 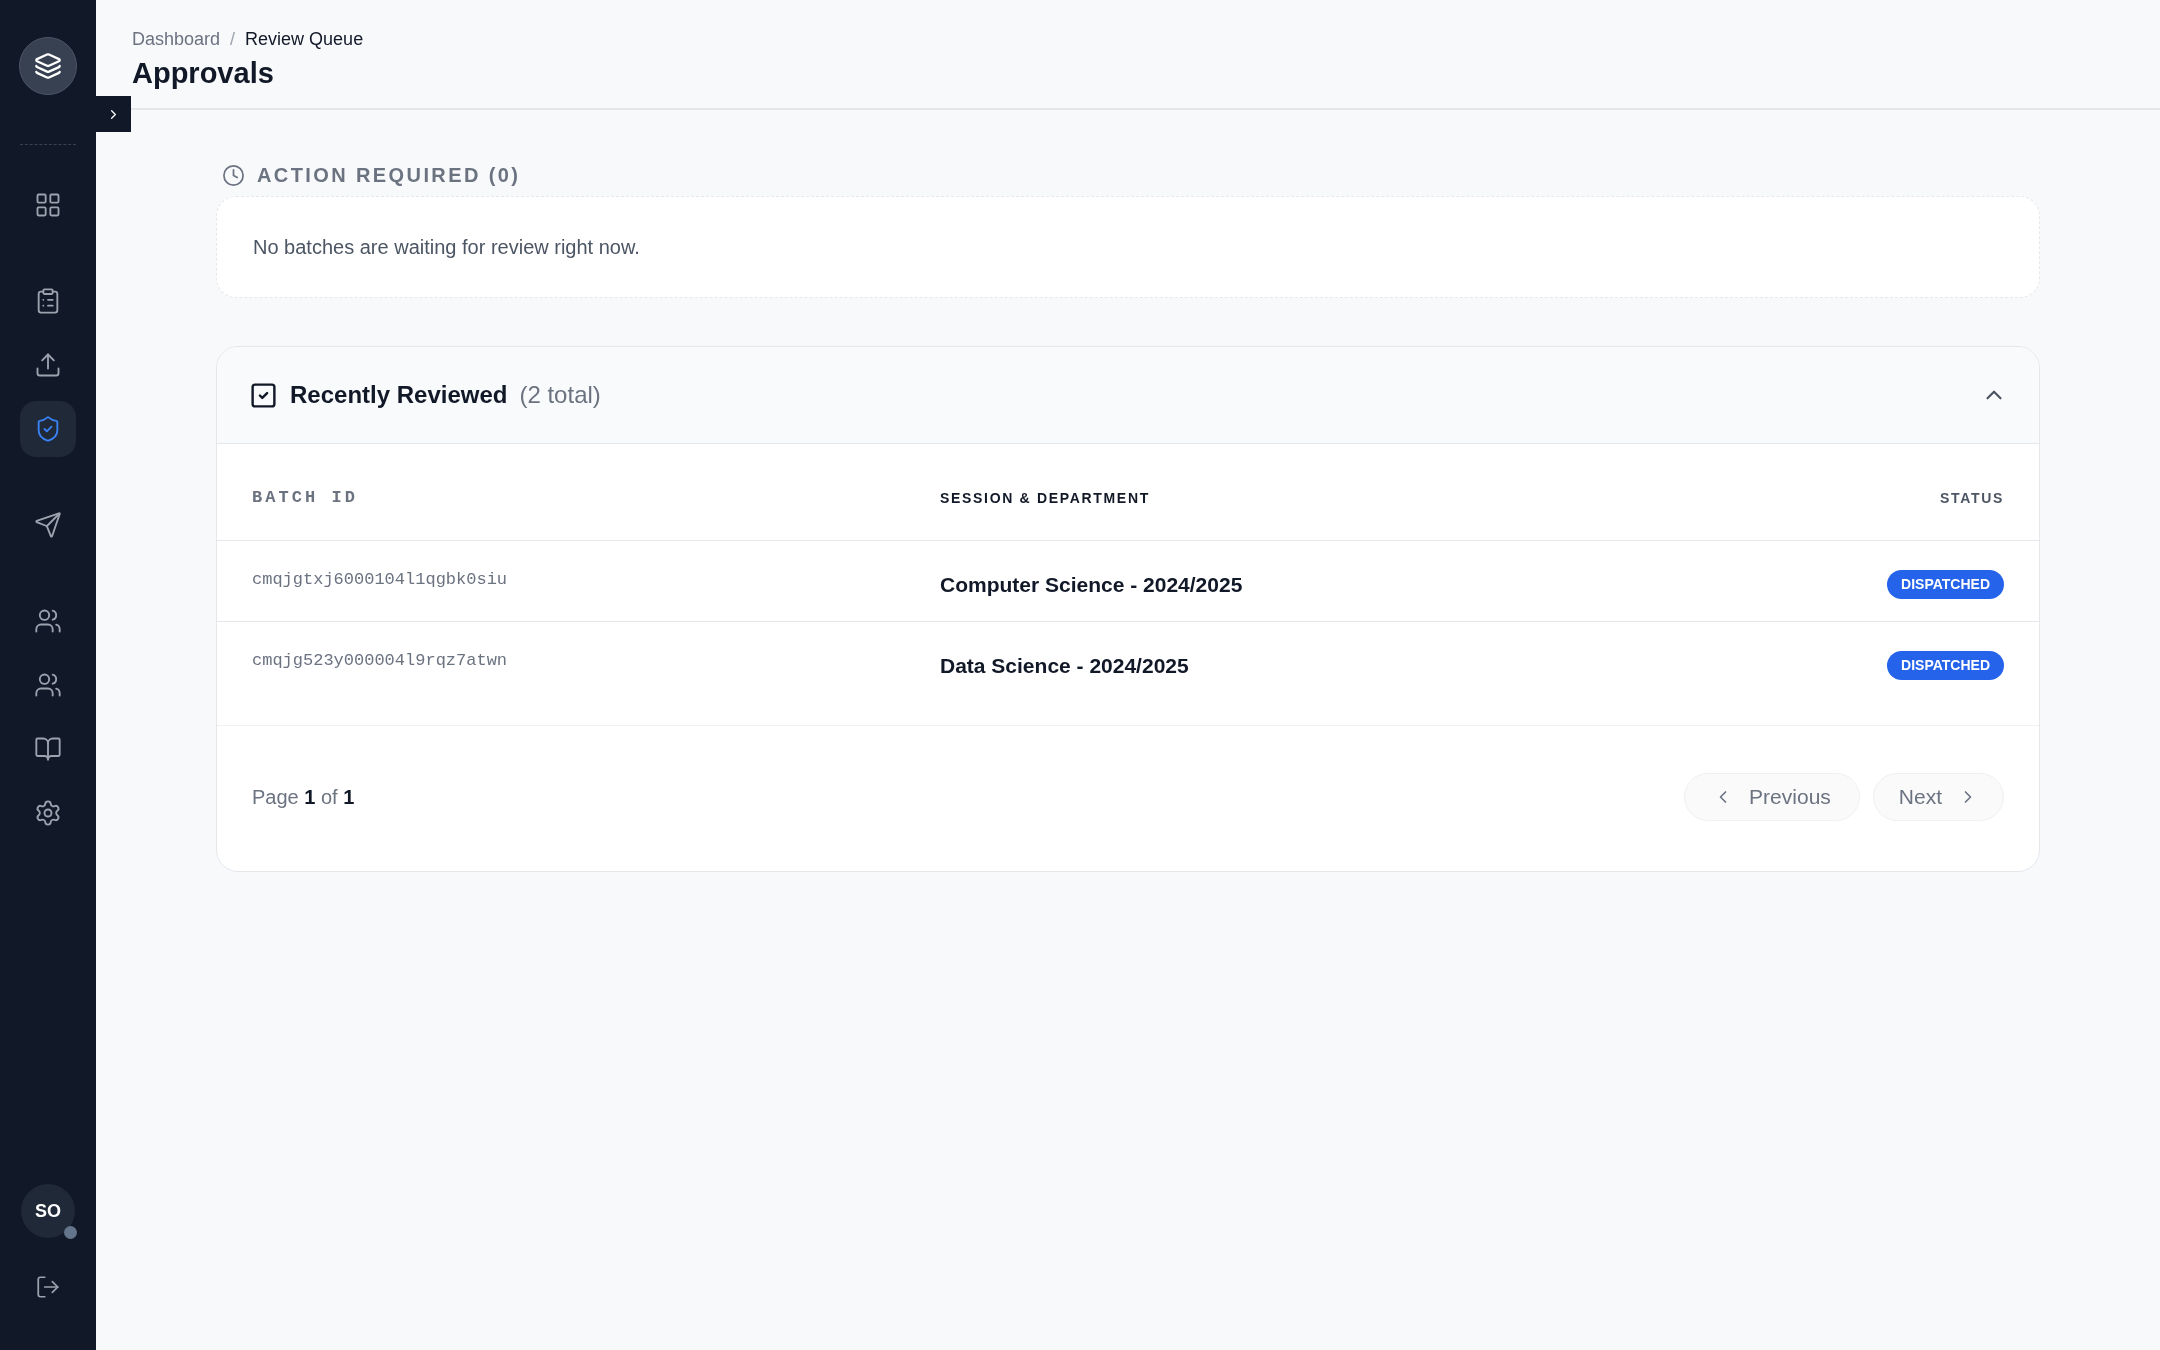 I want to click on clock-icon, so click(x=233, y=175).